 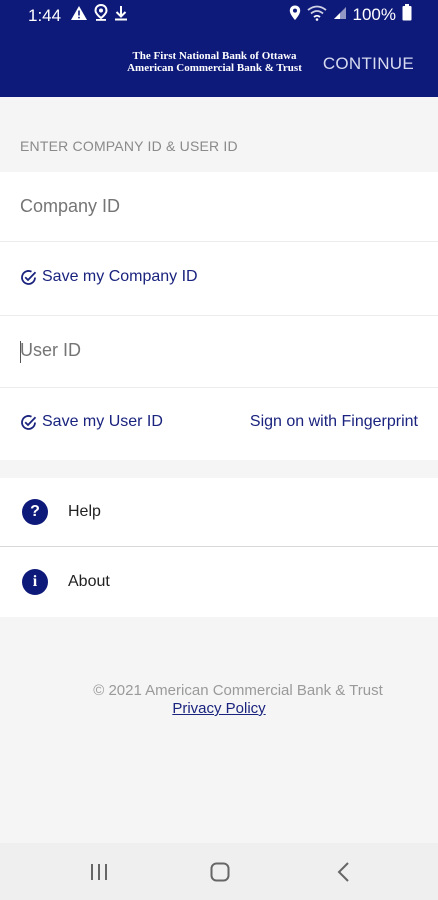 What do you see at coordinates (120, 276) in the screenshot?
I see `save-company-label: Save my Company ID` at bounding box center [120, 276].